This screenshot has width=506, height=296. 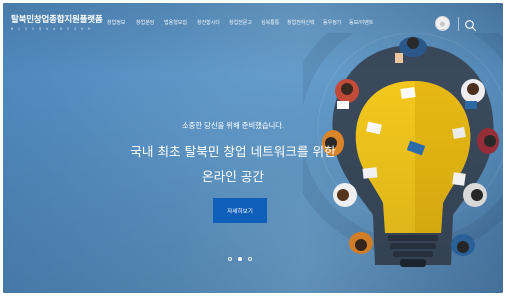 I want to click on nav-item-experts: 창업전문고, so click(x=240, y=22).